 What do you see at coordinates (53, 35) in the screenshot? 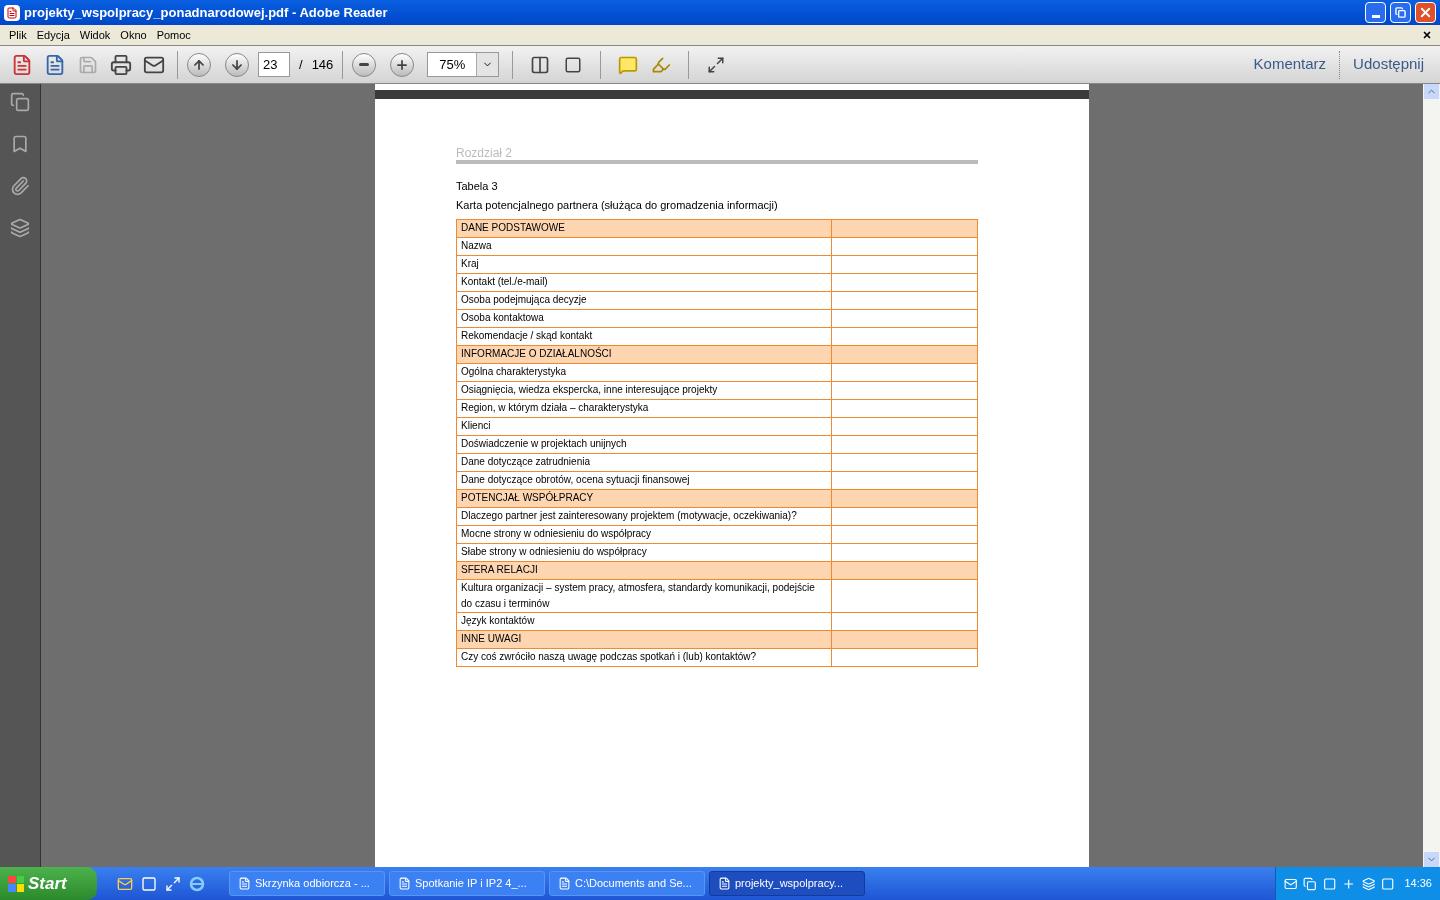
I see `menu-item: Edycja` at bounding box center [53, 35].